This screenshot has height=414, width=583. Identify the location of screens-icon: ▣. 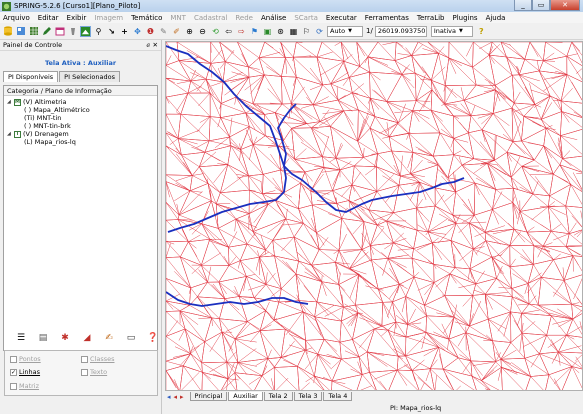
(267, 31).